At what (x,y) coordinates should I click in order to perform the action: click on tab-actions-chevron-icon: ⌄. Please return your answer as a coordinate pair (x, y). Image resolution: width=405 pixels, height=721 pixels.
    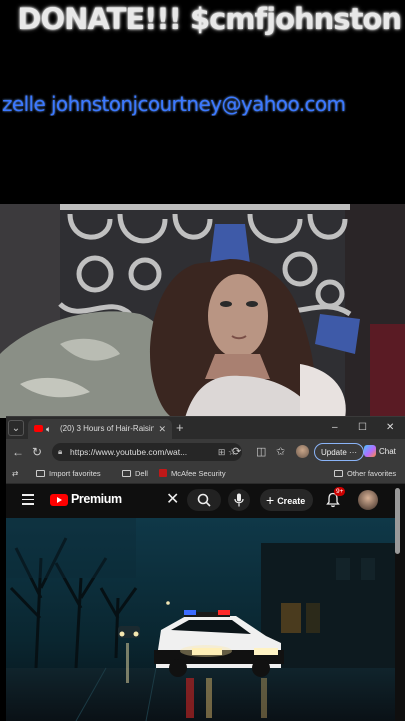
    Looking at the image, I should click on (16, 428).